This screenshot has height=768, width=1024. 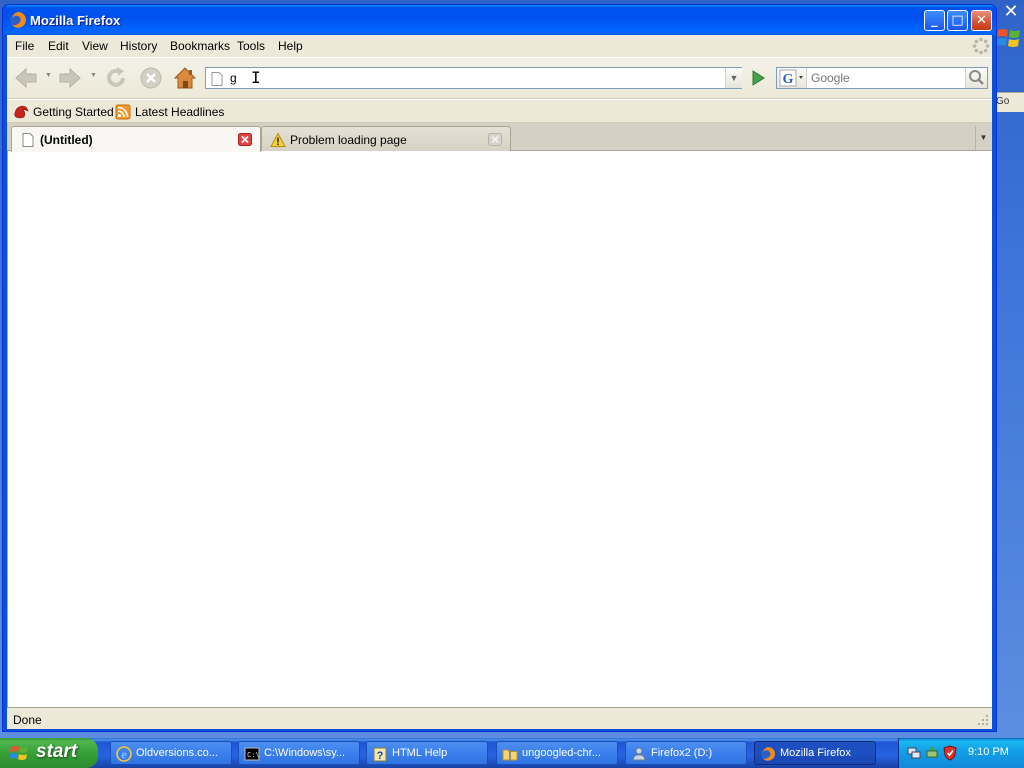 I want to click on search-button, so click(x=976, y=78).